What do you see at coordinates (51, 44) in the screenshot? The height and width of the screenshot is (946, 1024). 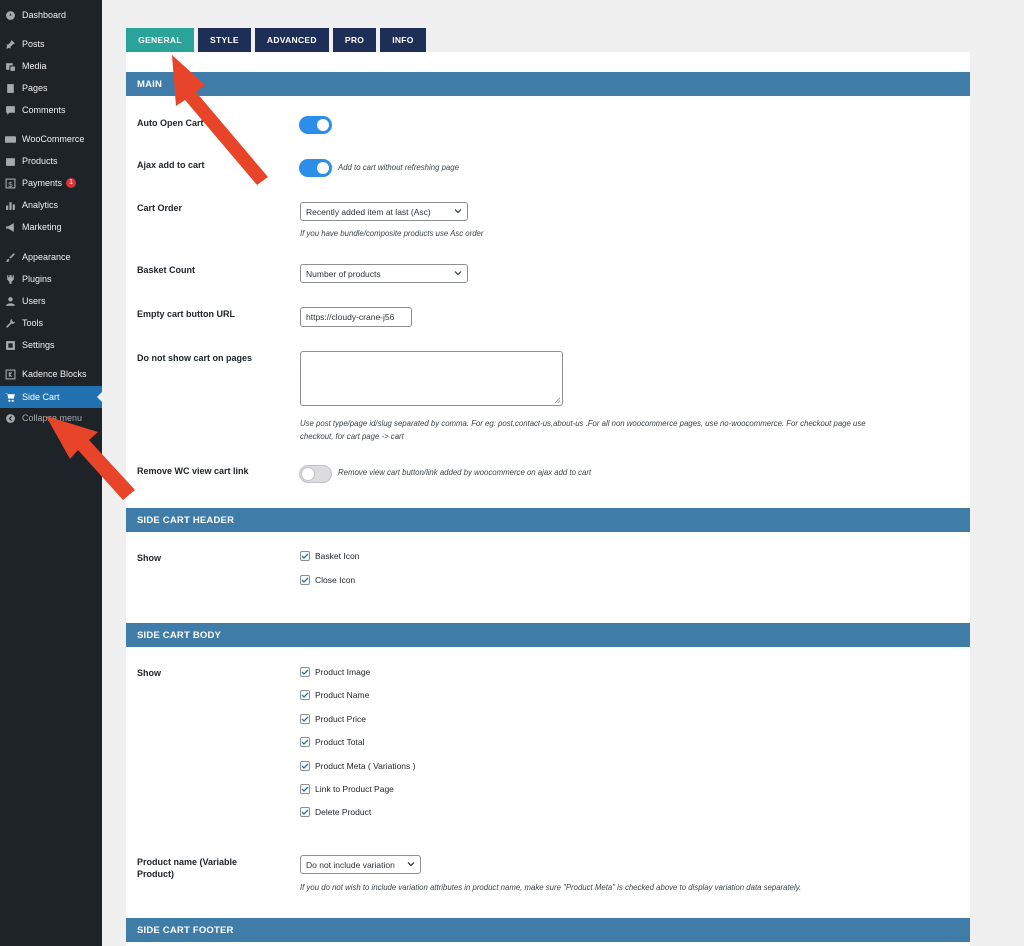 I see `sidebar-item-posts: Posts` at bounding box center [51, 44].